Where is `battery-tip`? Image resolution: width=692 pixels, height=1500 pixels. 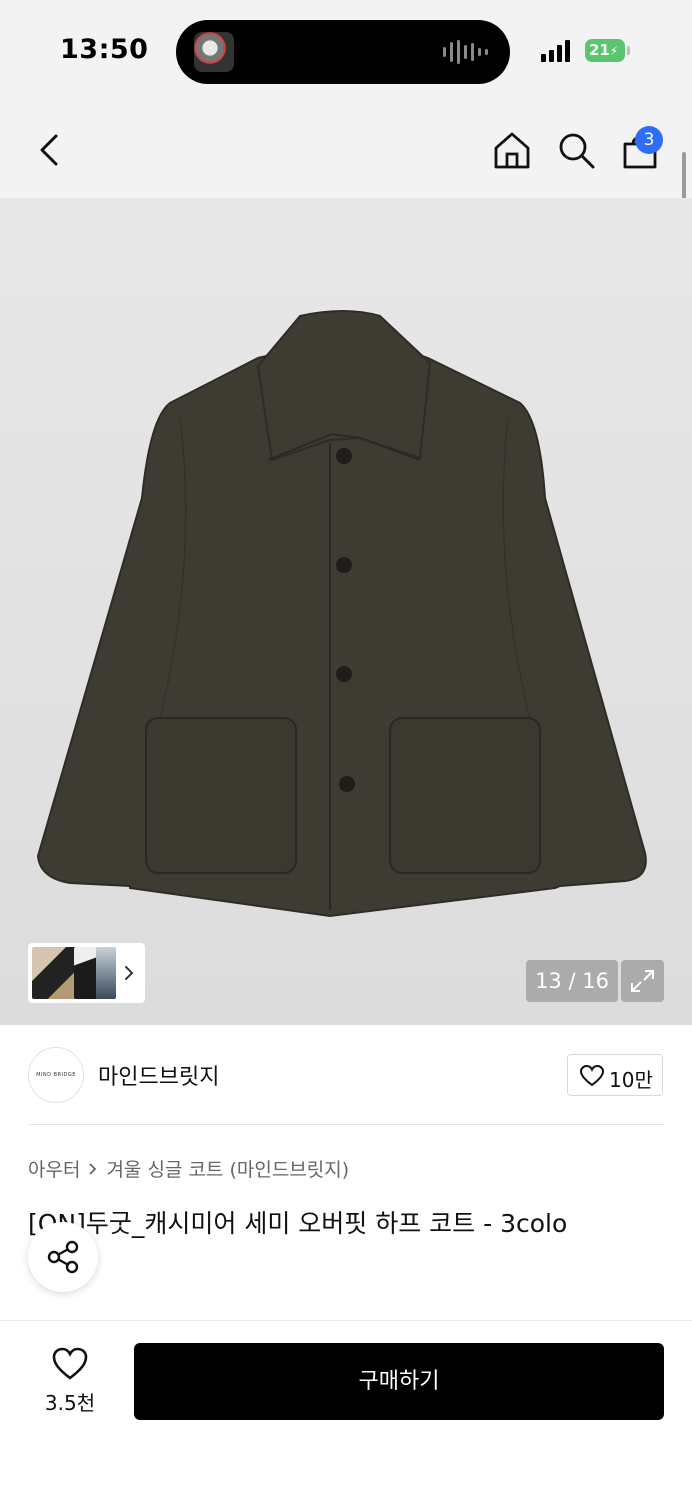 battery-tip is located at coordinates (628, 50).